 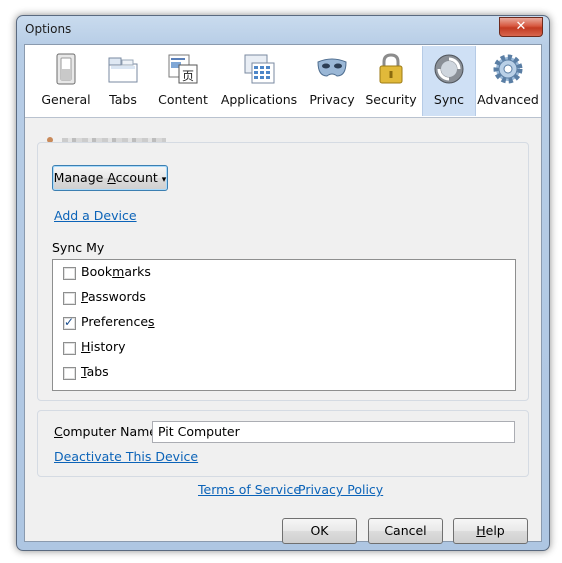 I want to click on privacy-policy-link: Privacy Policy, so click(x=340, y=489).